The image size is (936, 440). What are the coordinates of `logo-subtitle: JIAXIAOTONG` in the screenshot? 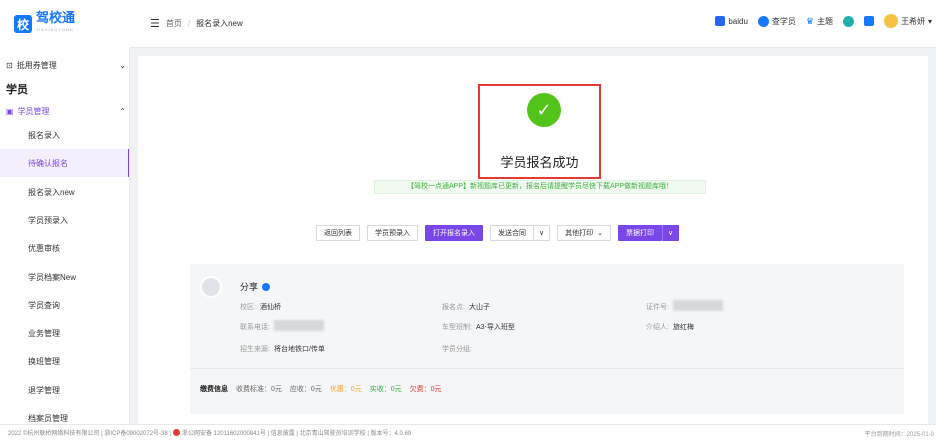 It's located at (55, 29).